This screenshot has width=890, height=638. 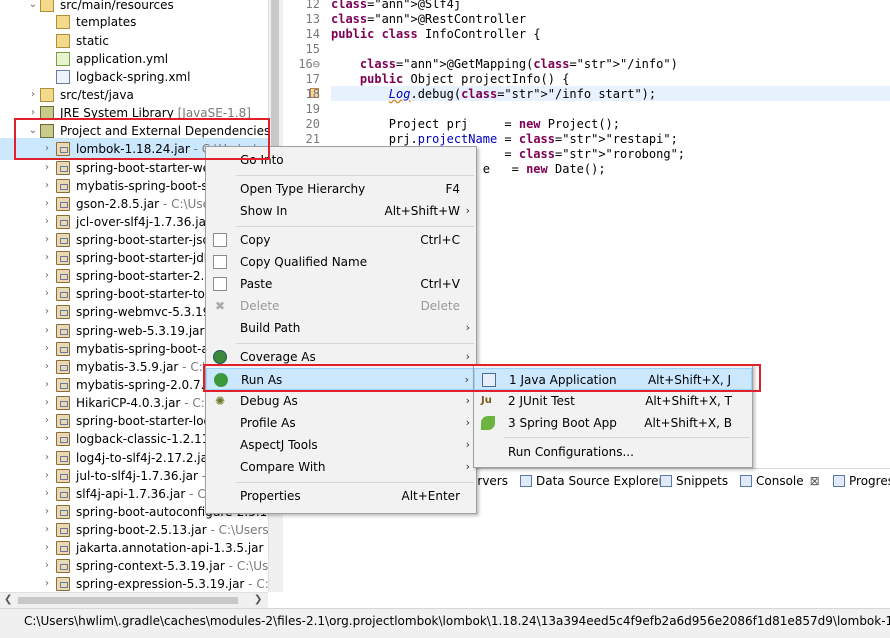 I want to click on explorer-horizontal-scroll-thumb, so click(x=128, y=600).